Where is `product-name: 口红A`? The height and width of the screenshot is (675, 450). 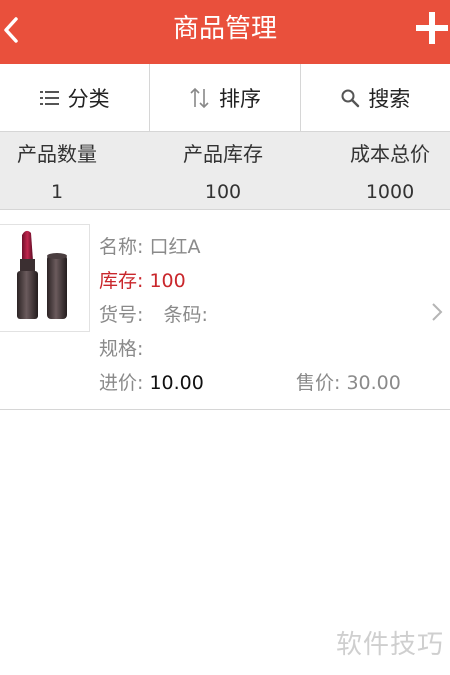 product-name: 口红A is located at coordinates (175, 247).